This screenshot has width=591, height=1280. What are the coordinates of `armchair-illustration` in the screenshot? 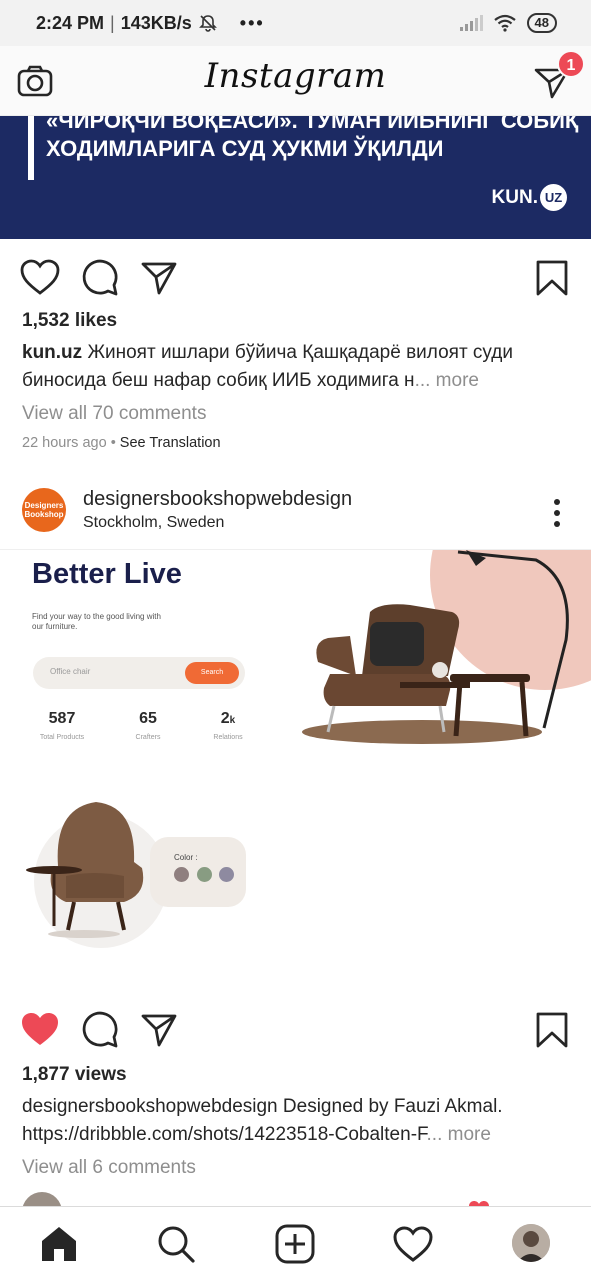 It's located at (435, 647).